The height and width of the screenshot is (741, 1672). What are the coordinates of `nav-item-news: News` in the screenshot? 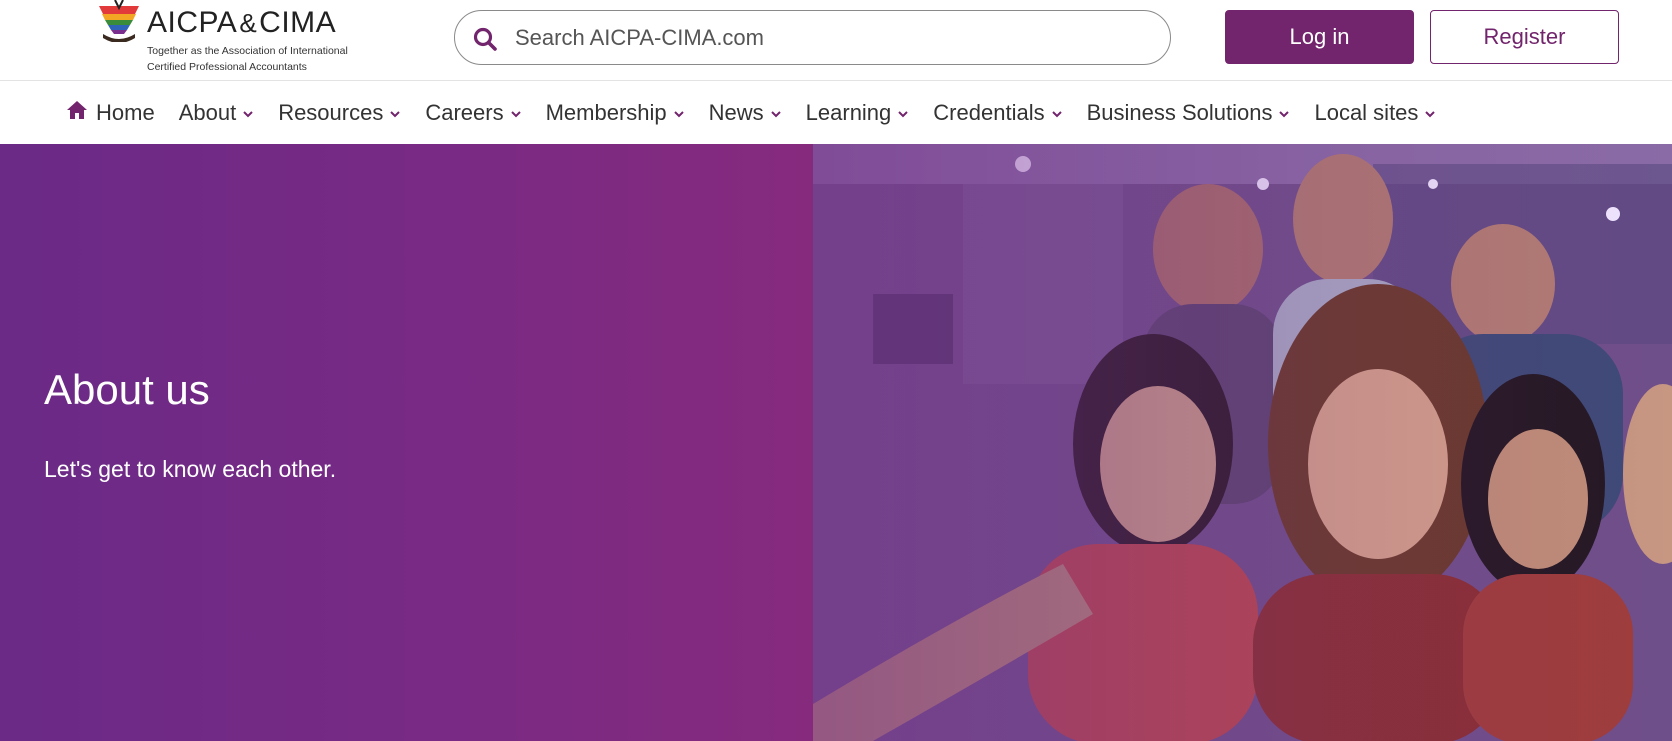 It's located at (745, 113).